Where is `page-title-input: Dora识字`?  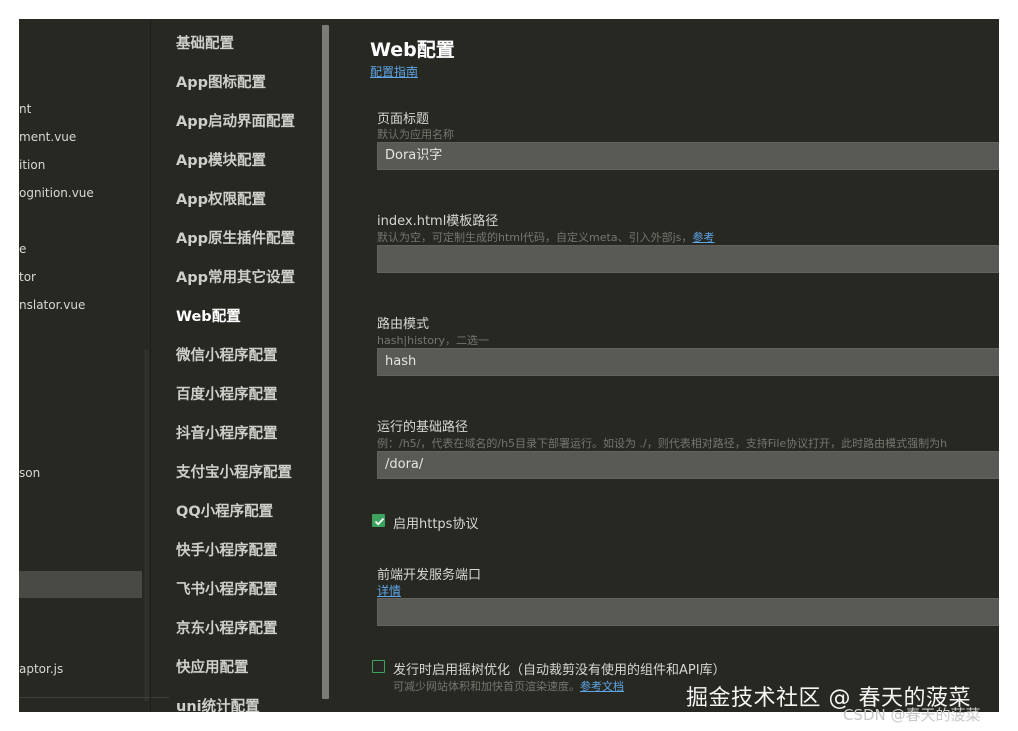 page-title-input: Dora识字 is located at coordinates (688, 156).